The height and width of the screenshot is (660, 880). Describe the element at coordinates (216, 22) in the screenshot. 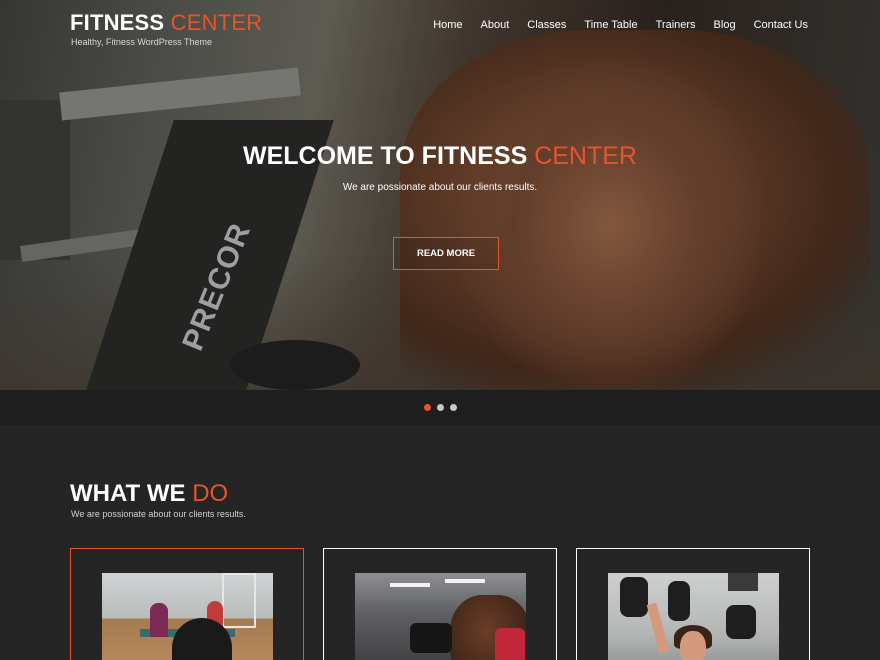

I see `logo-accent: CENTER` at that location.